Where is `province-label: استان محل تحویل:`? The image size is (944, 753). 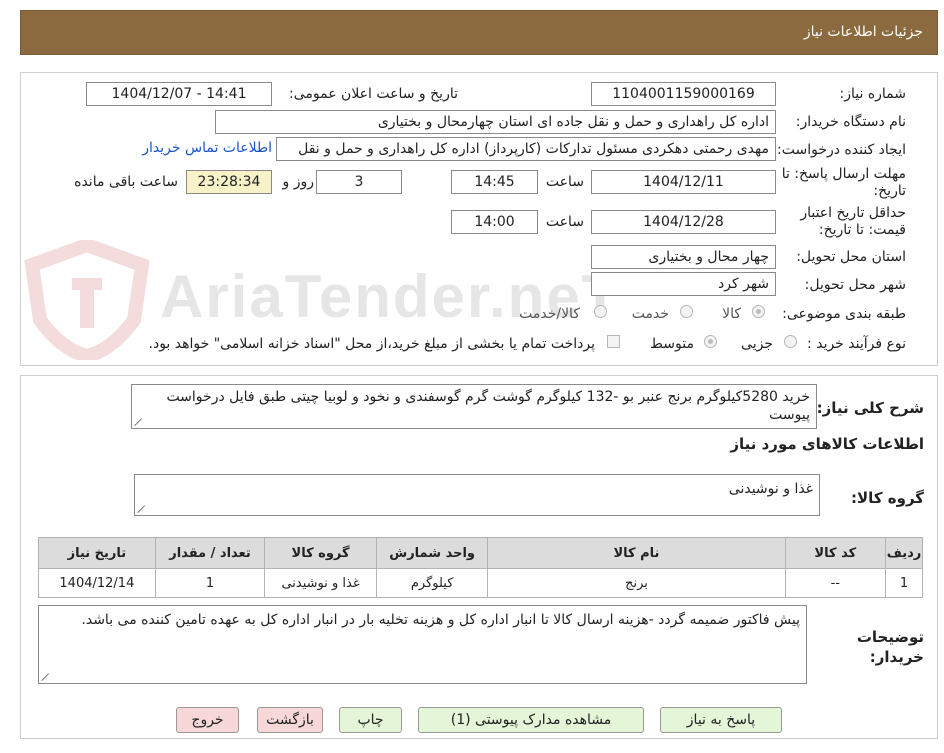
province-label: استان محل تحویل: is located at coordinates (851, 257).